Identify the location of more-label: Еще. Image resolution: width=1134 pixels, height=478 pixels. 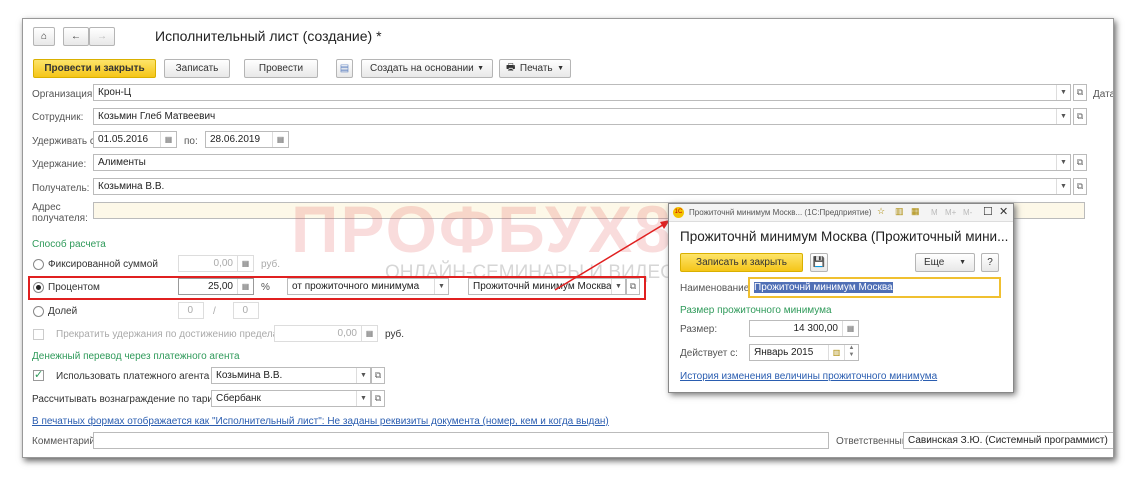
(934, 262).